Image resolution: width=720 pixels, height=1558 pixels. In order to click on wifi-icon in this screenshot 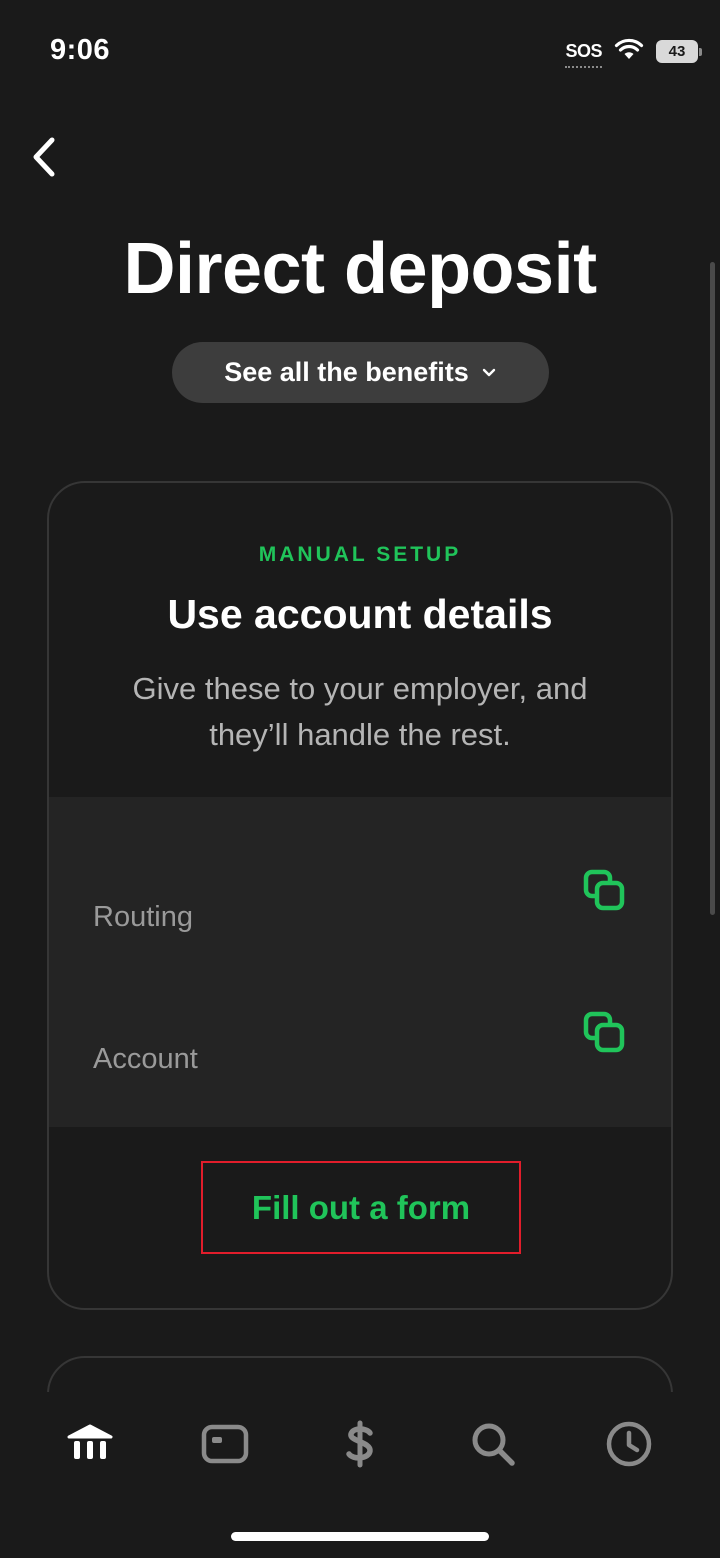, I will do `click(629, 51)`.